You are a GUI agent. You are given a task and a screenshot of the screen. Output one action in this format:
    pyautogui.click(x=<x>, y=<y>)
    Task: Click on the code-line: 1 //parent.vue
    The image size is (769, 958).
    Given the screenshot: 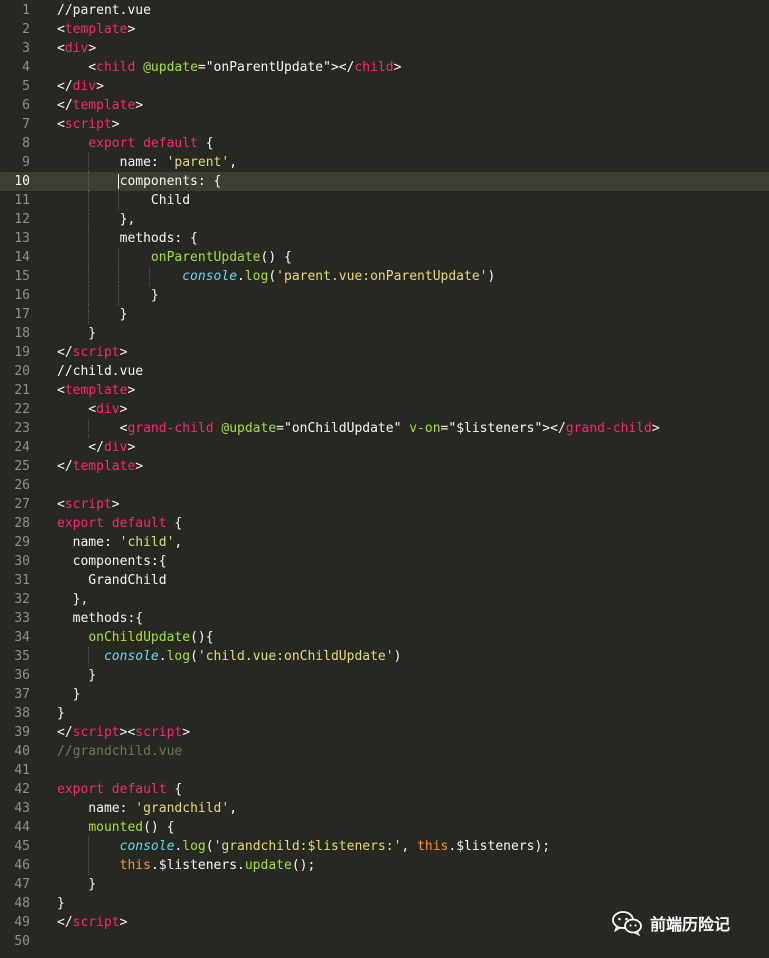 What is the action you would take?
    pyautogui.click(x=384, y=10)
    